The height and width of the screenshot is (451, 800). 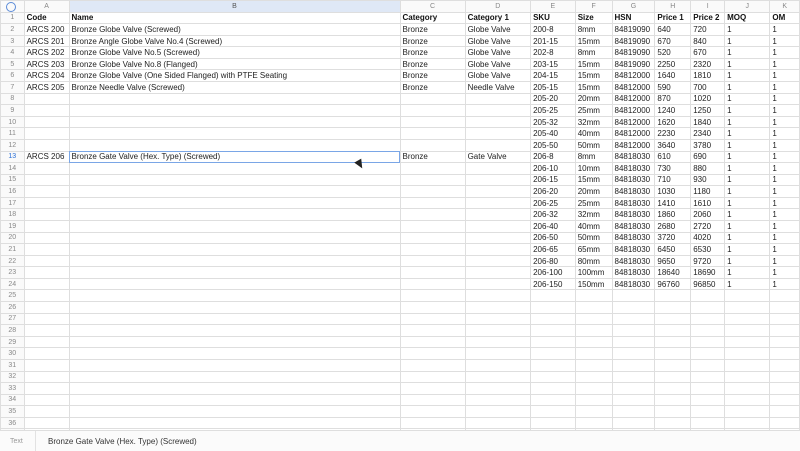 I want to click on cell-f31, so click(x=593, y=365).